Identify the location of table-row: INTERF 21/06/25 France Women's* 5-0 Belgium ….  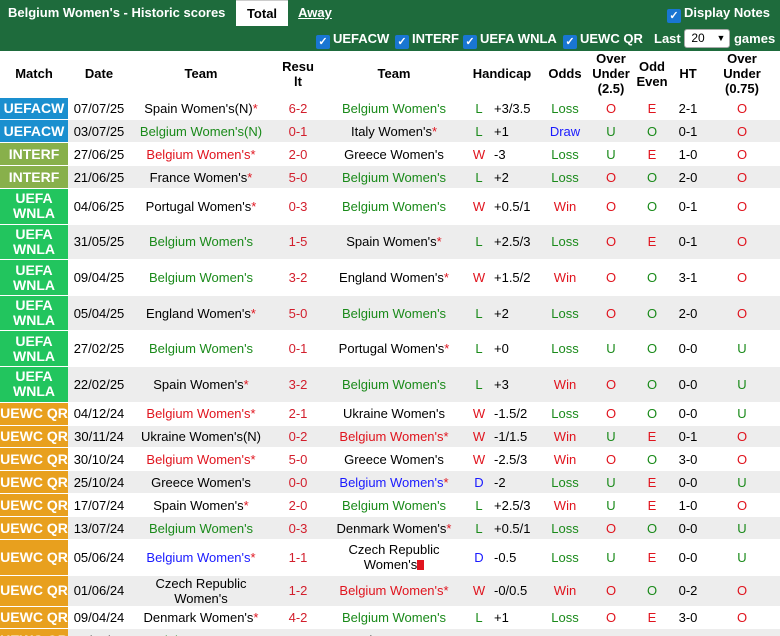
(390, 177).